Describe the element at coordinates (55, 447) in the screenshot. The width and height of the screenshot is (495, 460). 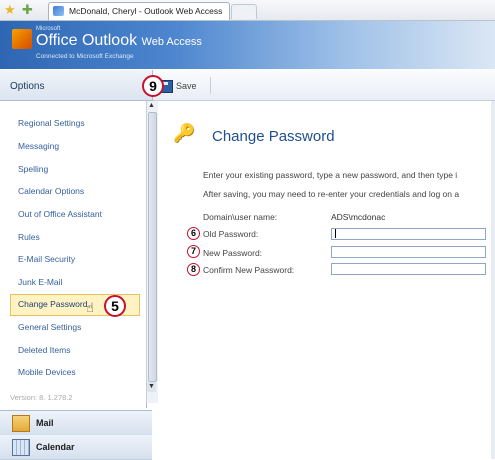
I see `nav-label-calendar: Calendar` at that location.